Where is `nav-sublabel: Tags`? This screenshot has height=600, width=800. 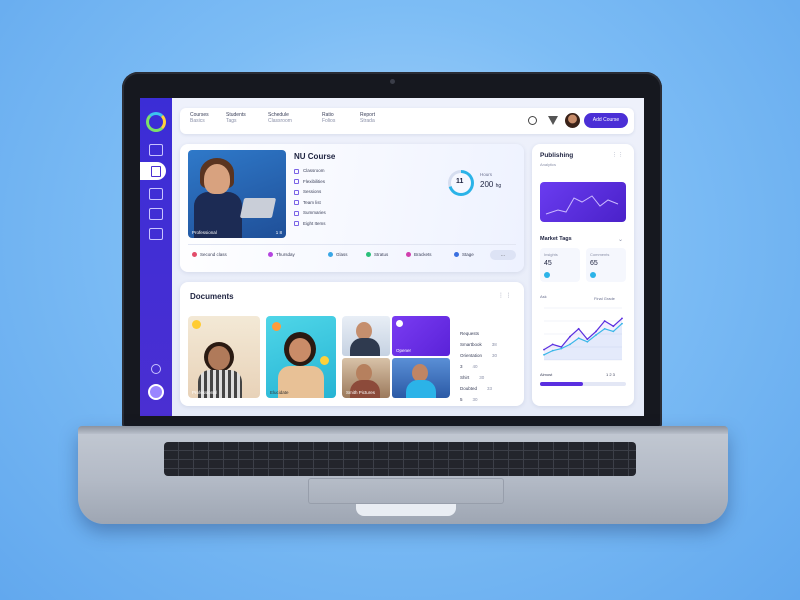 nav-sublabel: Tags is located at coordinates (231, 121).